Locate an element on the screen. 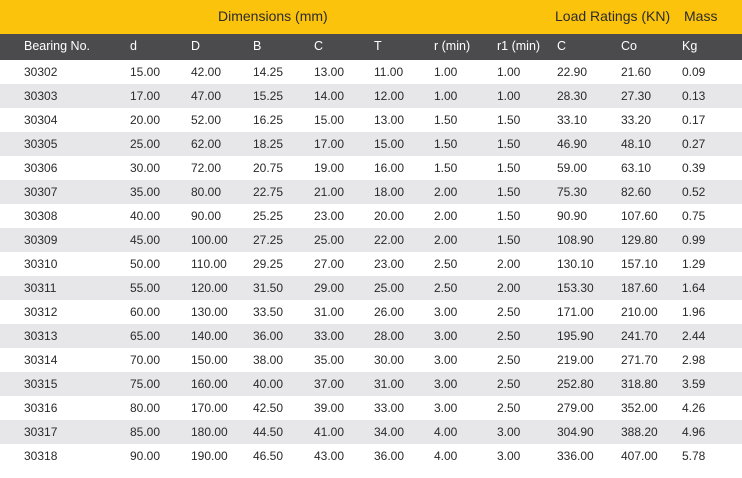  cell-r1-min: 2.00 is located at coordinates (509, 264).